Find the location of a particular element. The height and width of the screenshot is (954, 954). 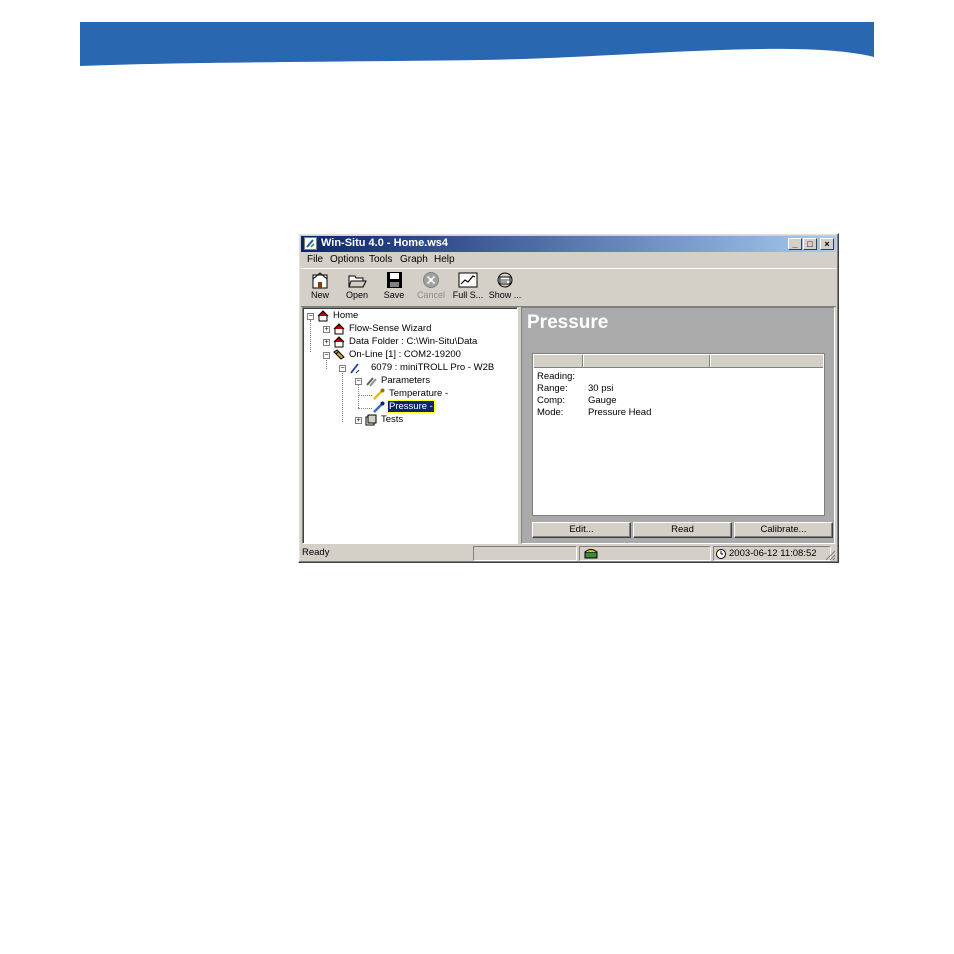

resize-grip-icon is located at coordinates (830, 555).